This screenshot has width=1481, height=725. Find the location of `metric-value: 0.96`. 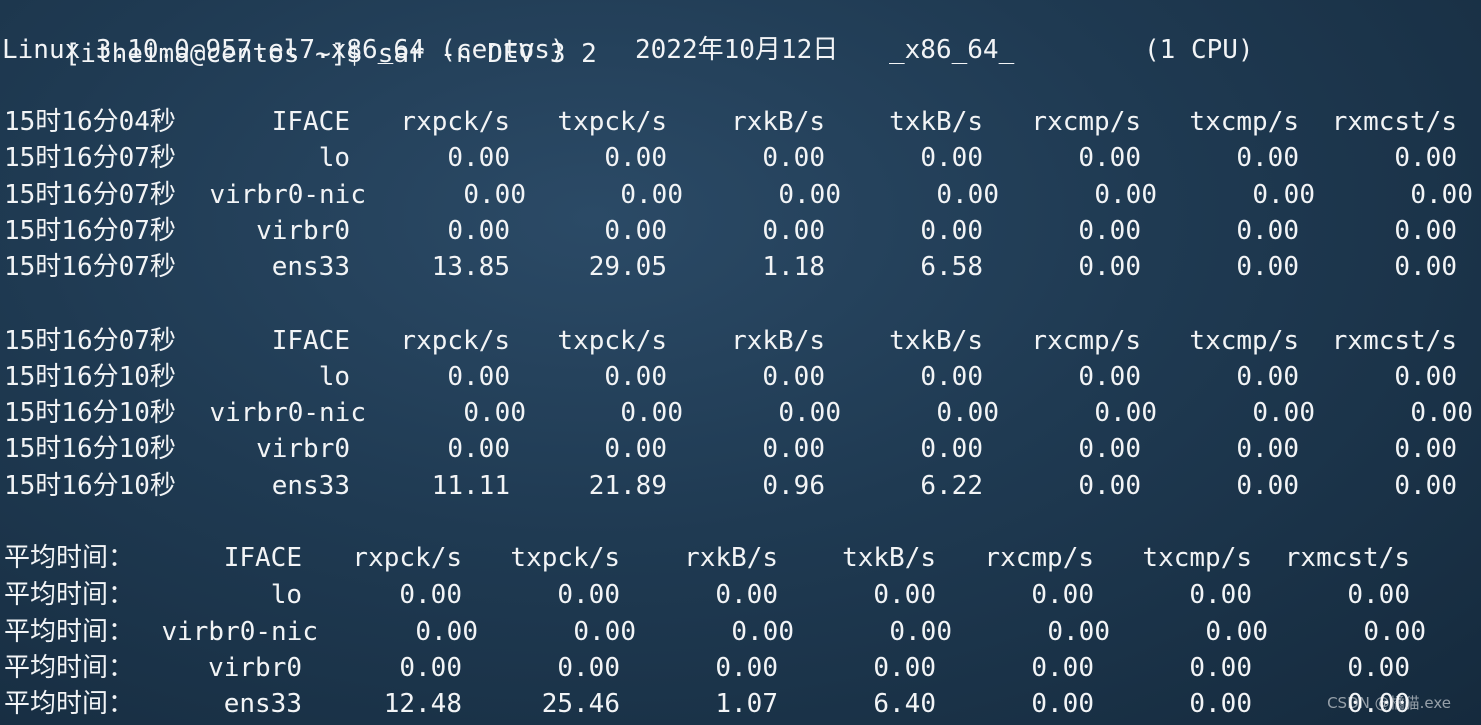

metric-value: 0.96 is located at coordinates (793, 486).